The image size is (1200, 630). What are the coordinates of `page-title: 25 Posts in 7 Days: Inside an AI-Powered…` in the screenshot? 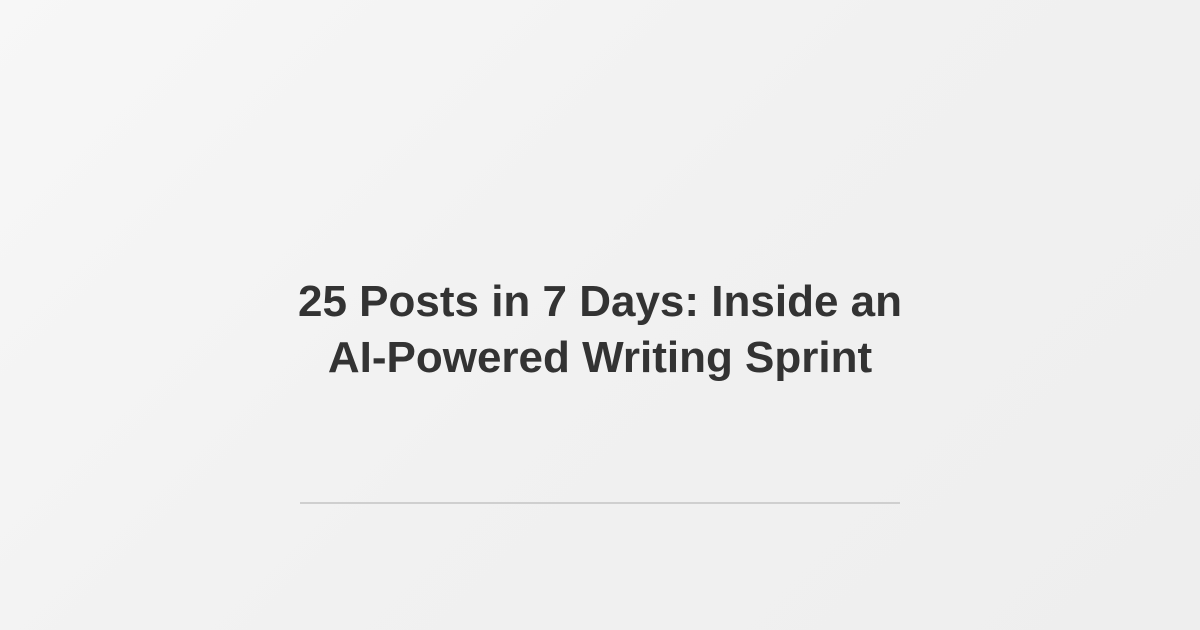 It's located at (600, 330).